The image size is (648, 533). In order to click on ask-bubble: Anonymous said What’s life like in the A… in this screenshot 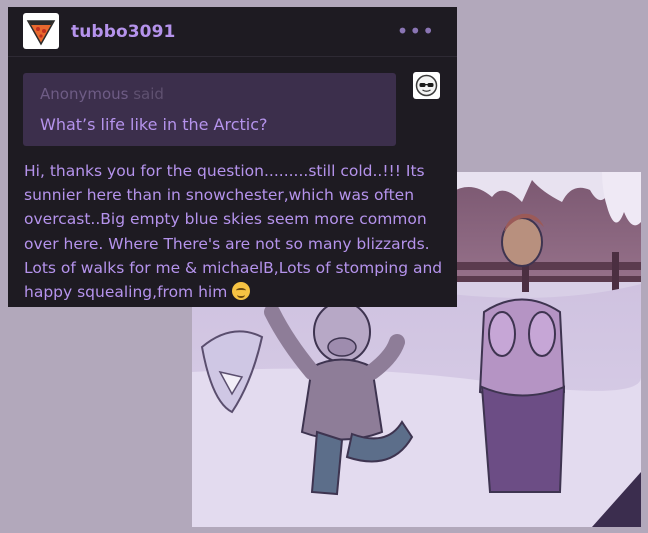, I will do `click(209, 109)`.